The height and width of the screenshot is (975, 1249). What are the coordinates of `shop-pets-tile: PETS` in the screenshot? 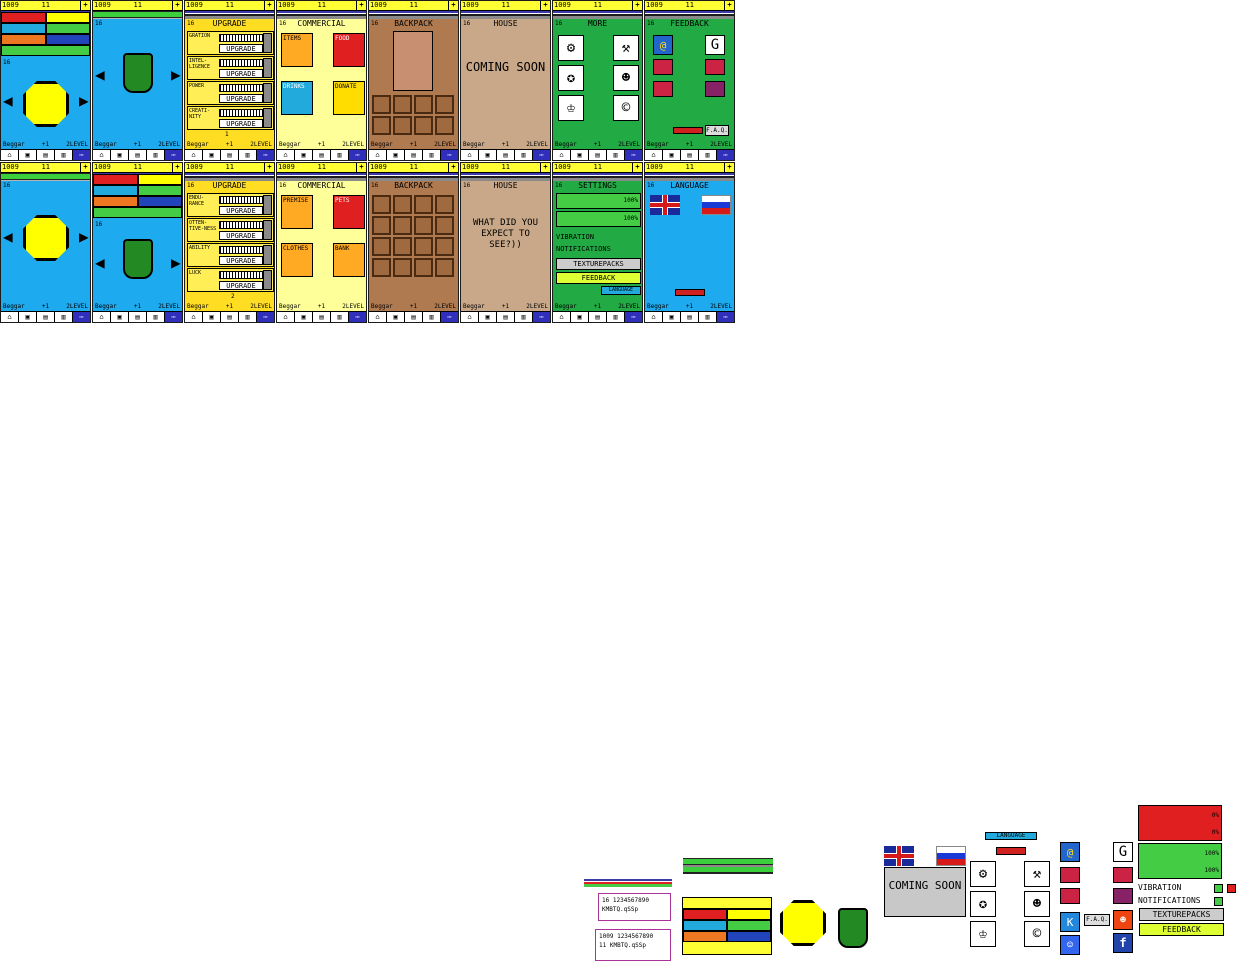 It's located at (349, 212).